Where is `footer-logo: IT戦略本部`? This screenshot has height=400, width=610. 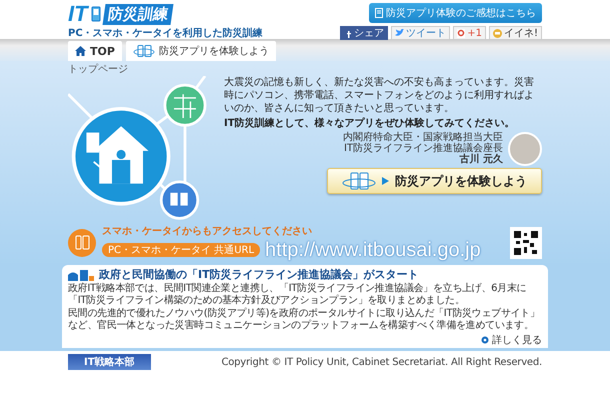
footer-logo: IT戦略本部 is located at coordinates (109, 362).